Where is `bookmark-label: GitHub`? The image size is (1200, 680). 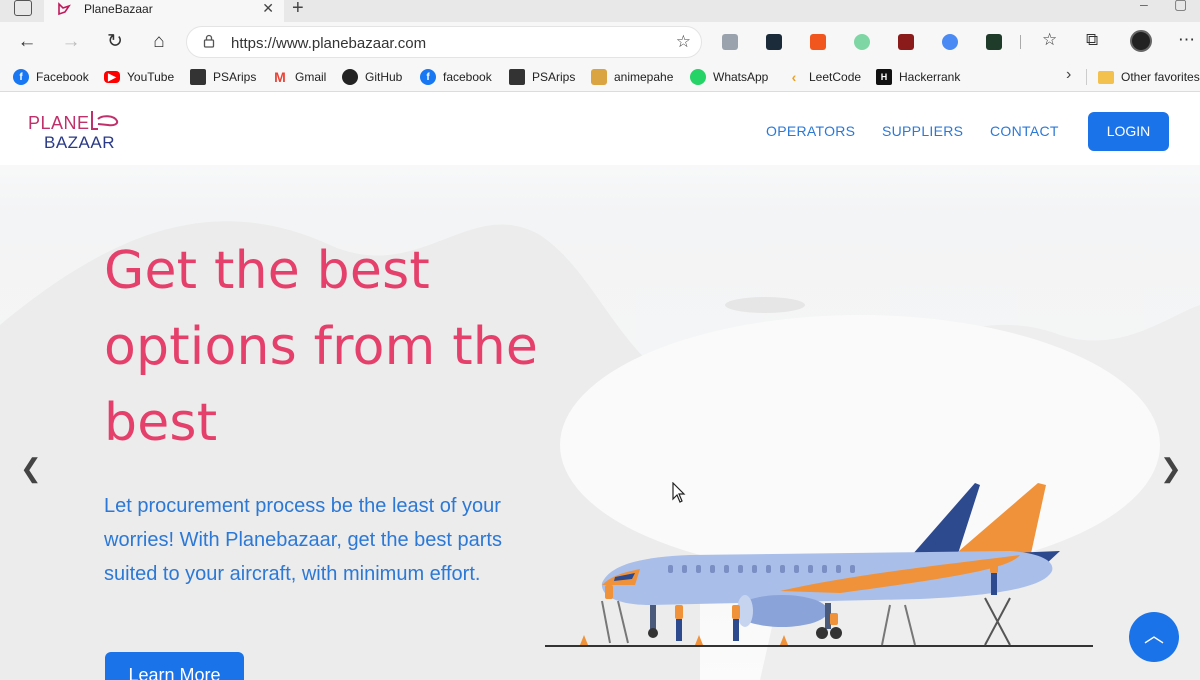
bookmark-label: GitHub is located at coordinates (384, 77).